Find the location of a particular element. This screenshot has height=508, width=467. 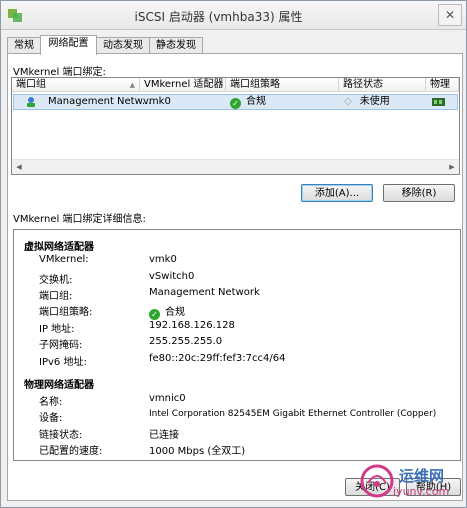

title-bar: iSCSI 启动器 (vmhba33) 属性 ✕ is located at coordinates (233, 15).